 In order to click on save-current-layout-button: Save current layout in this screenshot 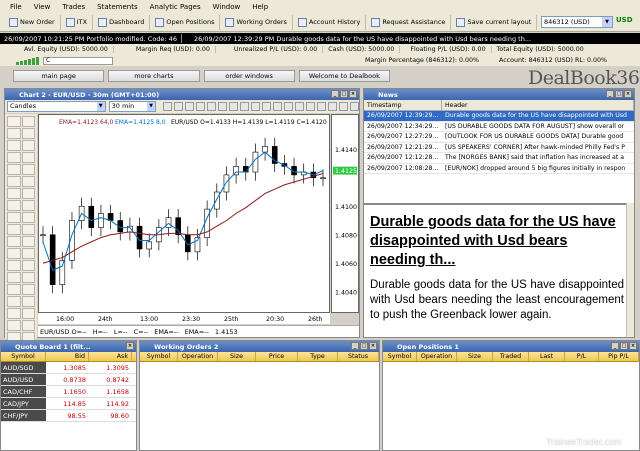, I will do `click(494, 22)`.